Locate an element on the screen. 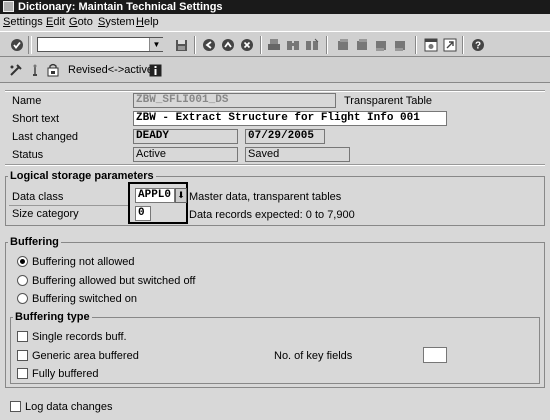 The image size is (550, 420). info-icon is located at coordinates (155, 70).